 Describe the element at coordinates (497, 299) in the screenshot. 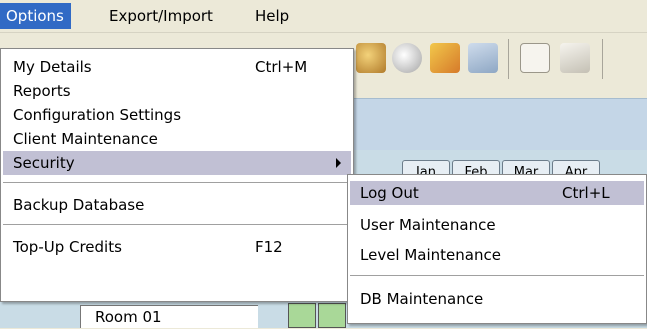

I see `menu-item-db-maintenance: DB Maintenance` at that location.